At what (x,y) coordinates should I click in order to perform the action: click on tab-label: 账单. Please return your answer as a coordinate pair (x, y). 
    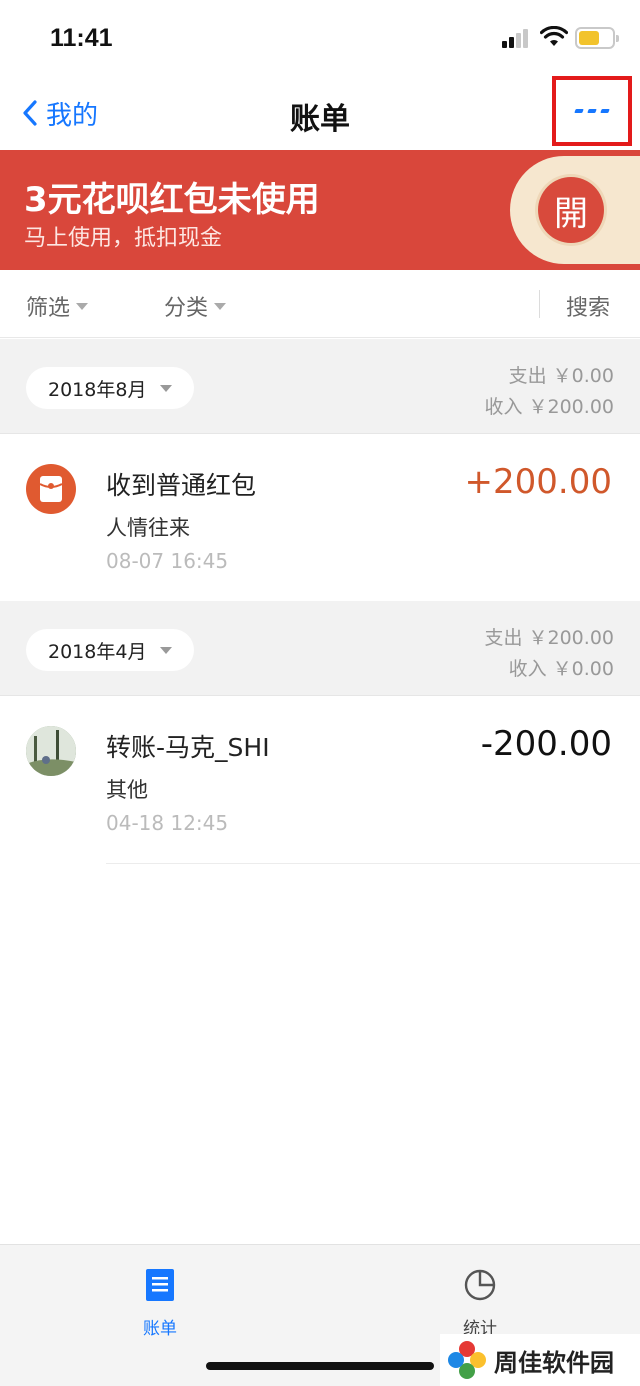
    Looking at the image, I should click on (160, 1329).